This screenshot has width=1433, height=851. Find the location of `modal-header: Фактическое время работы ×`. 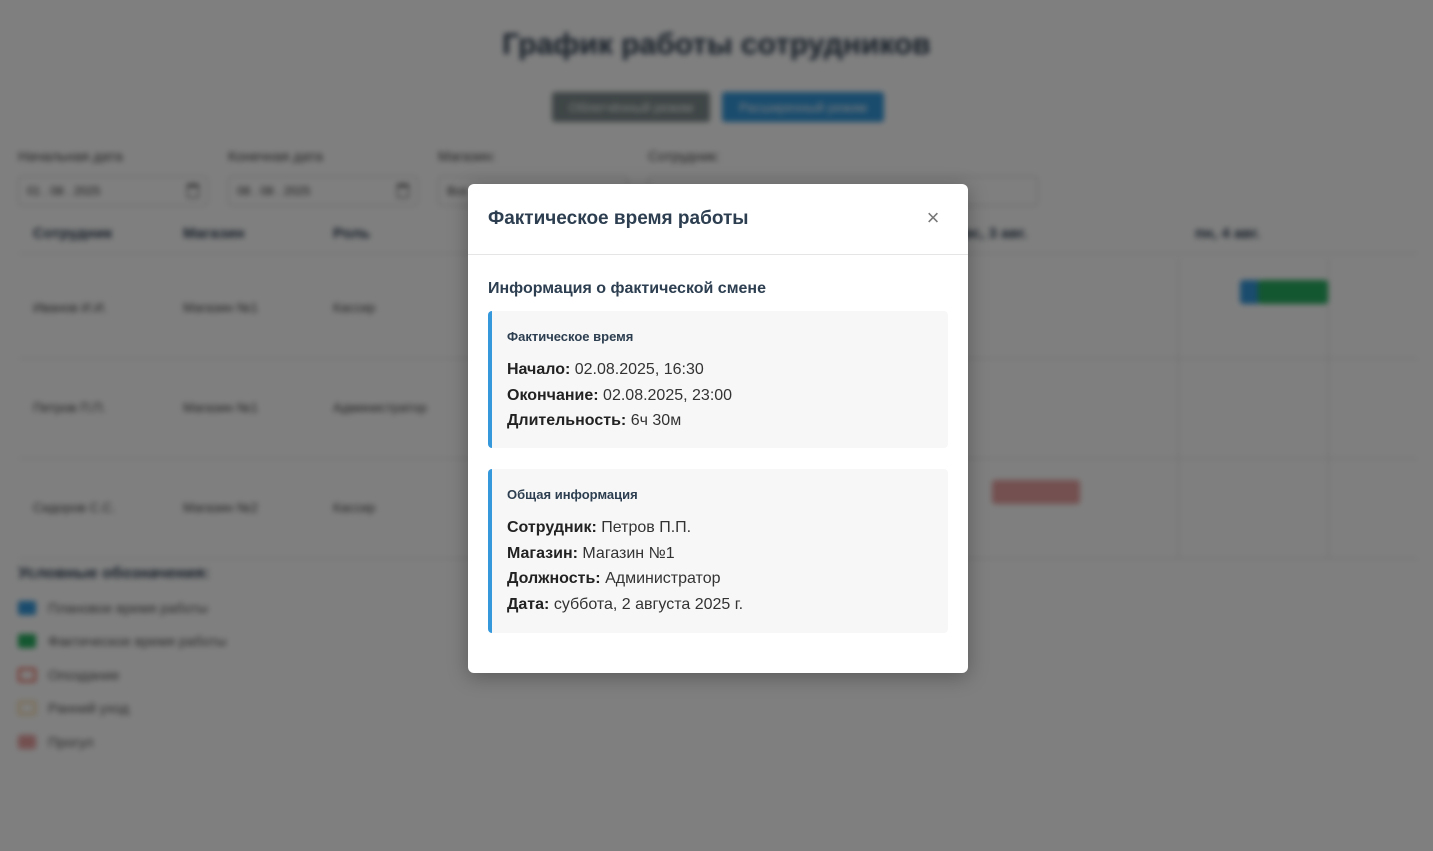

modal-header: Фактическое время работы × is located at coordinates (718, 219).